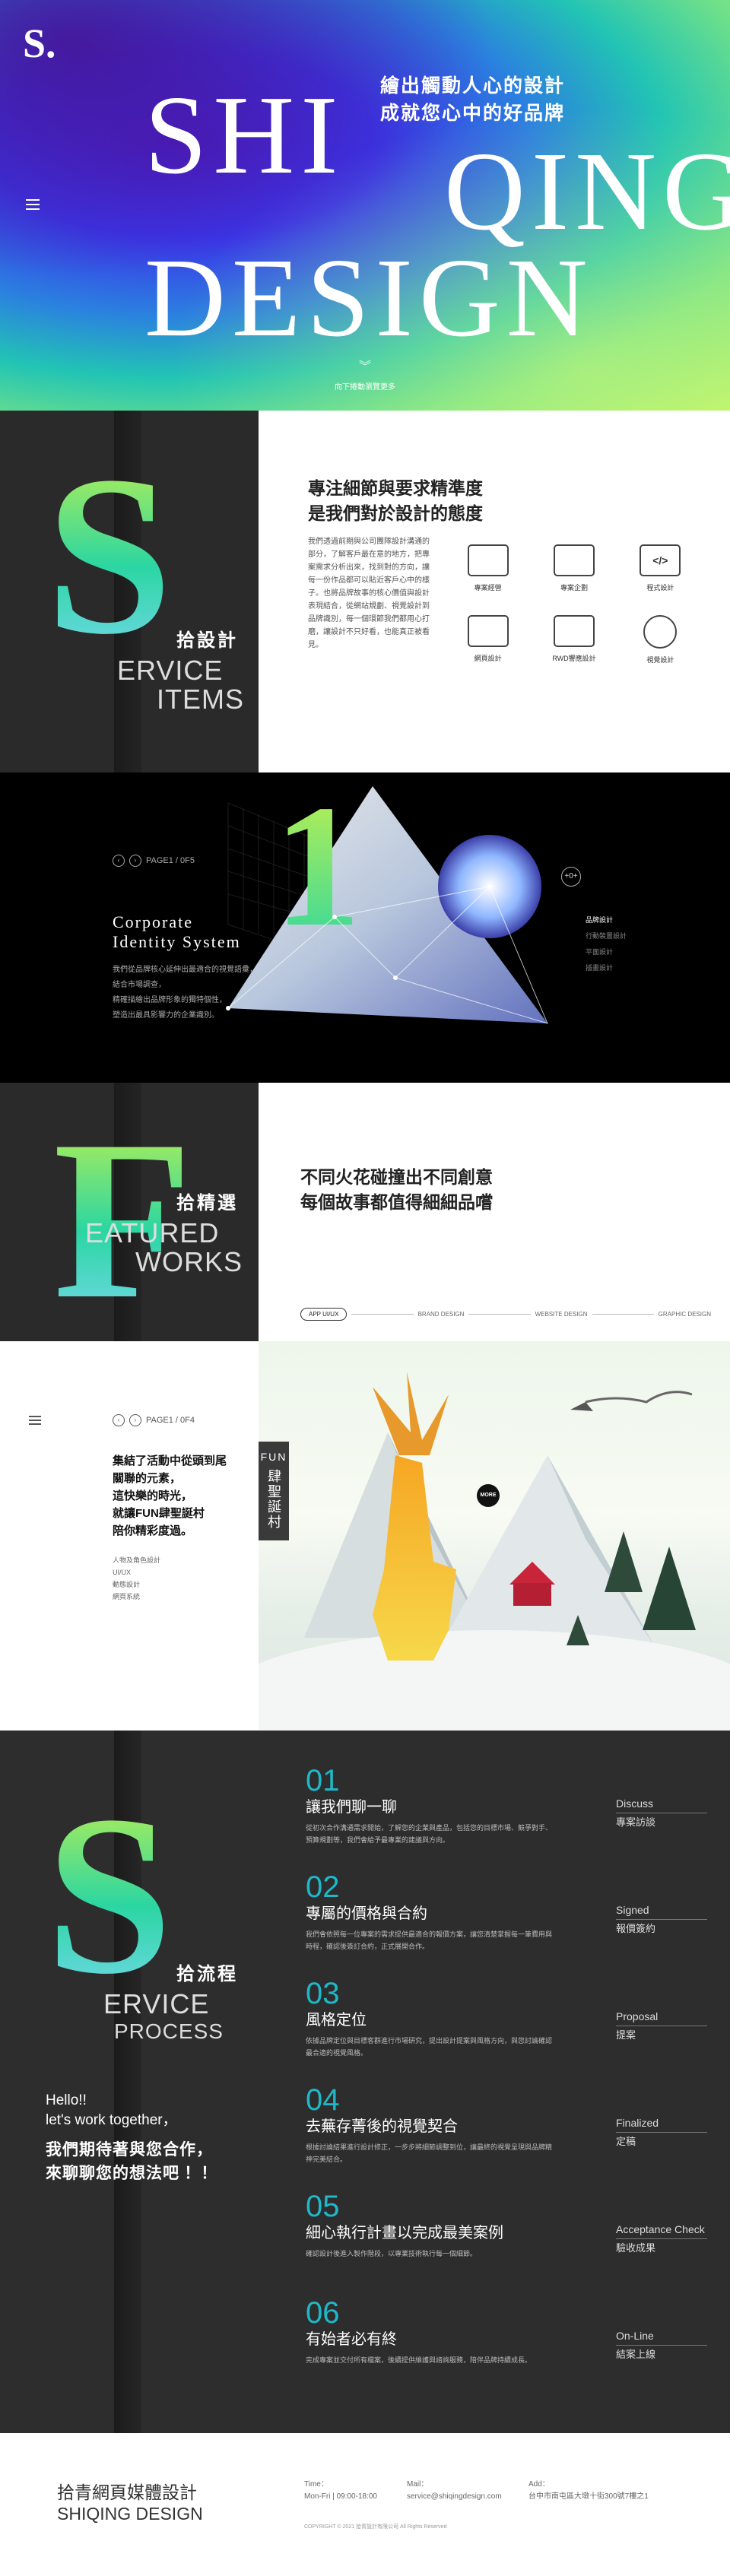 The image size is (730, 2576). I want to click on site-logo: S., so click(39, 43).